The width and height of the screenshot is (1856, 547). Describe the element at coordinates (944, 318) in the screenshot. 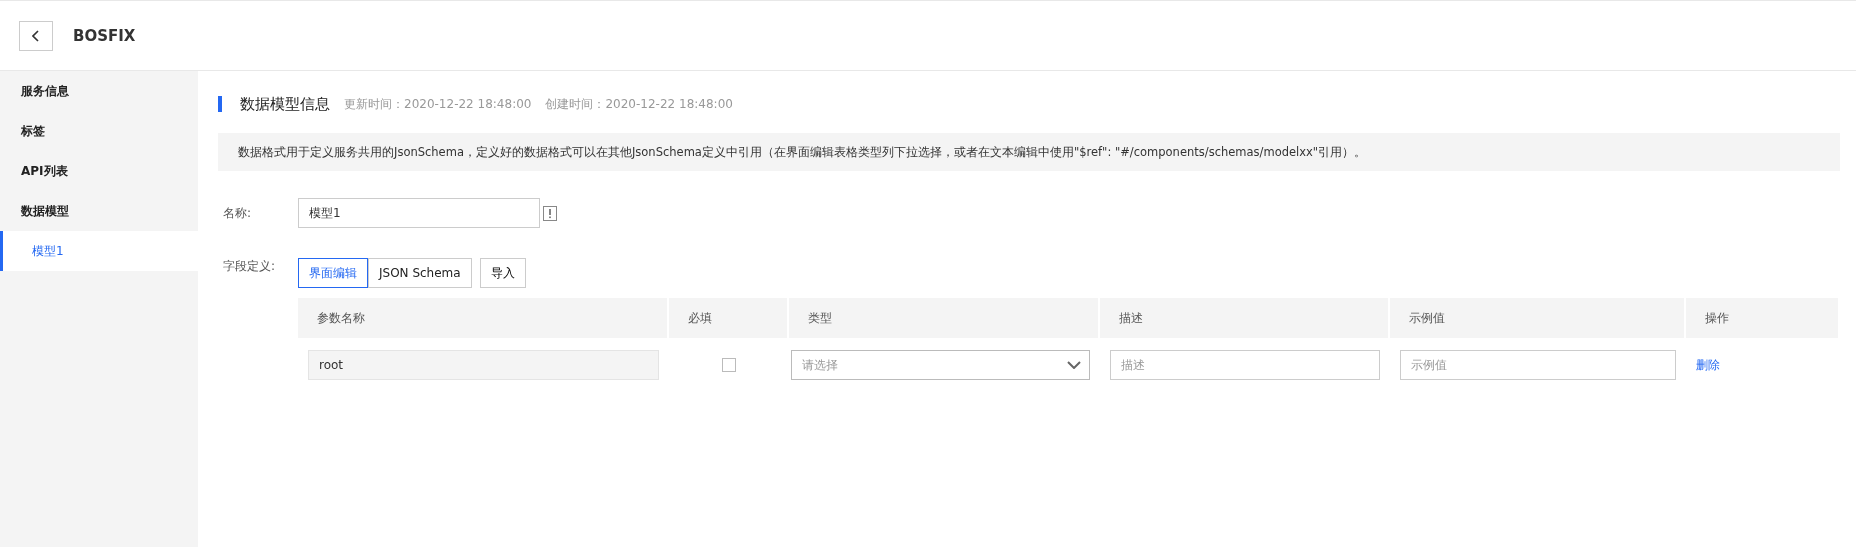

I see `column-header: 类型` at that location.